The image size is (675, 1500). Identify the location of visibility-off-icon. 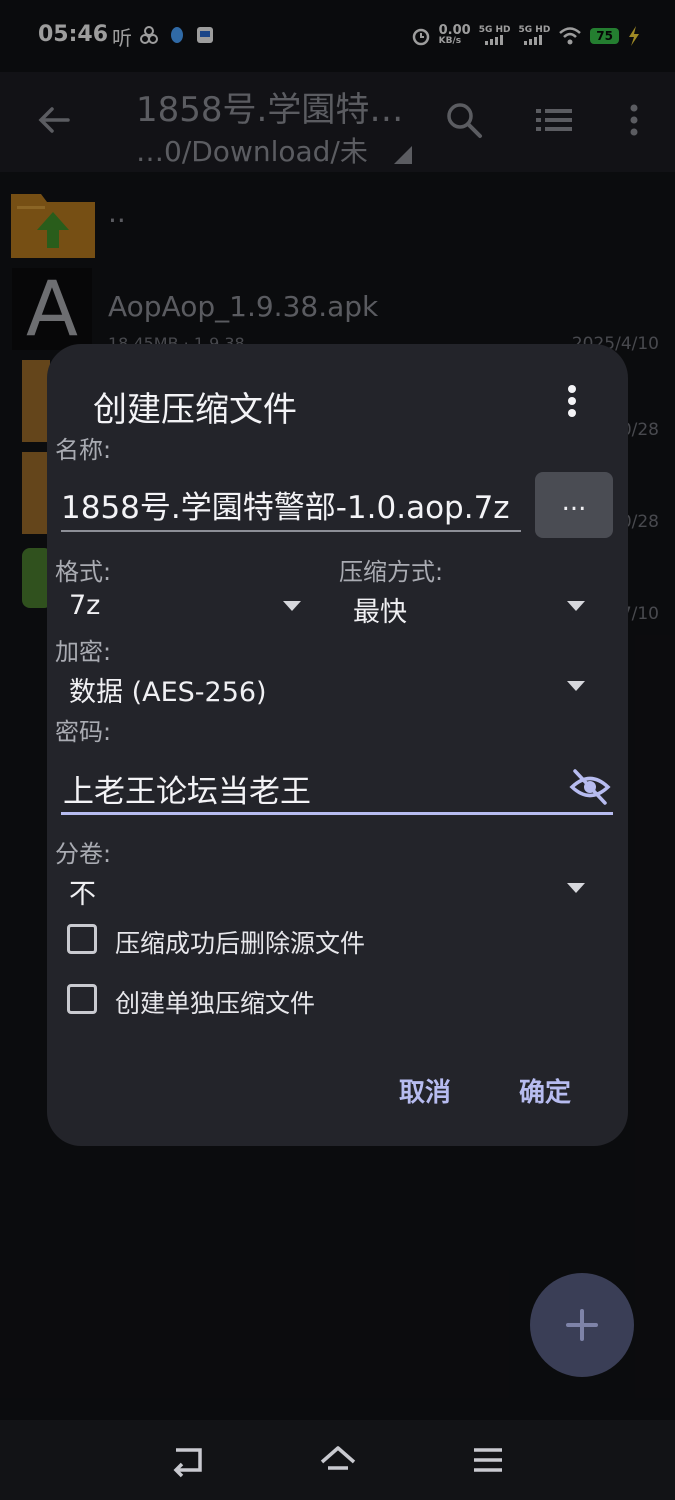
(590, 787).